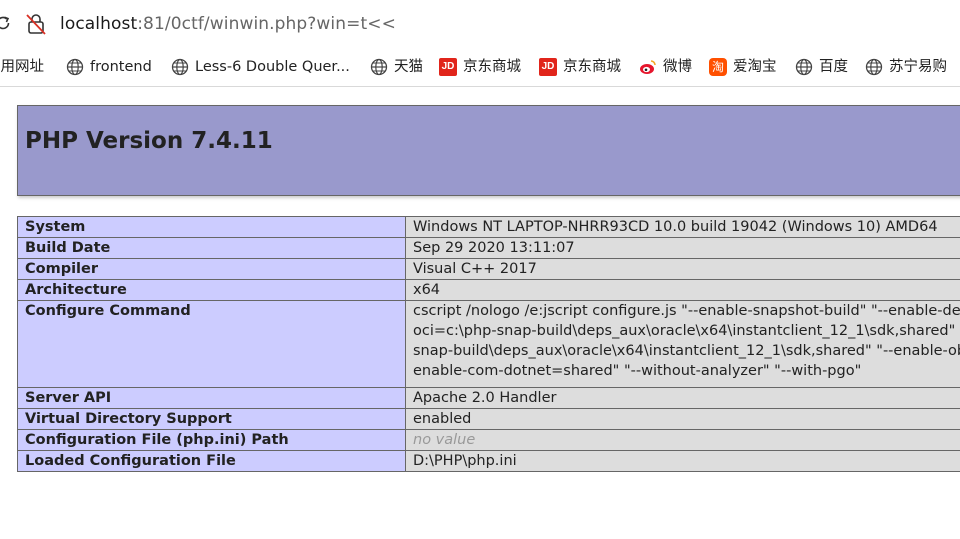  I want to click on table-row: Loaded Configuration File D:\PHP\php.ini, so click(488, 461).